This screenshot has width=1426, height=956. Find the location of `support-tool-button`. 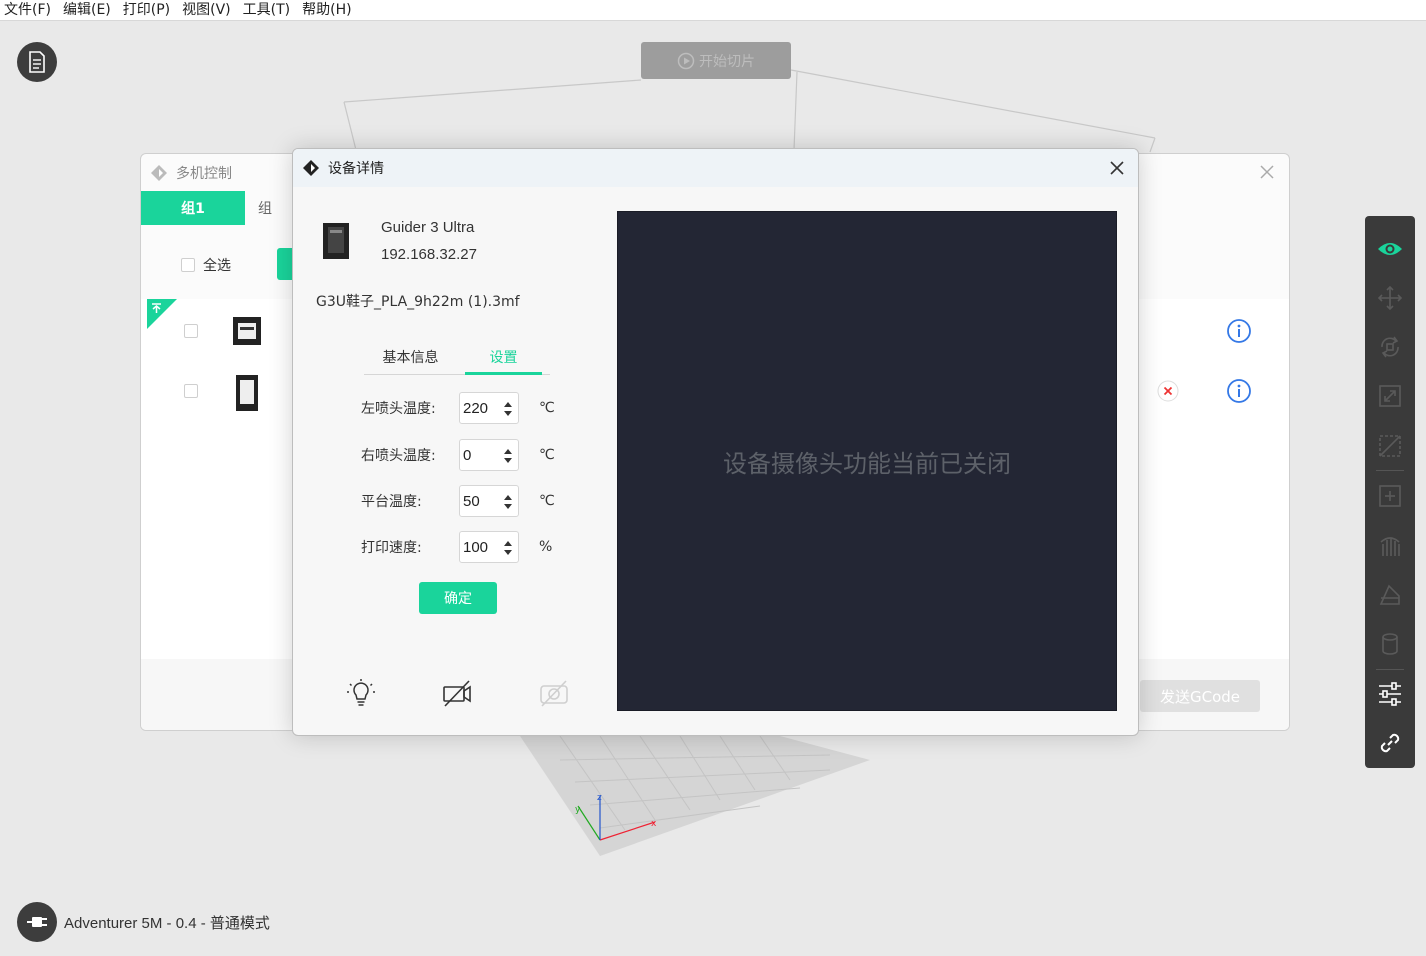

support-tool-button is located at coordinates (1390, 545).